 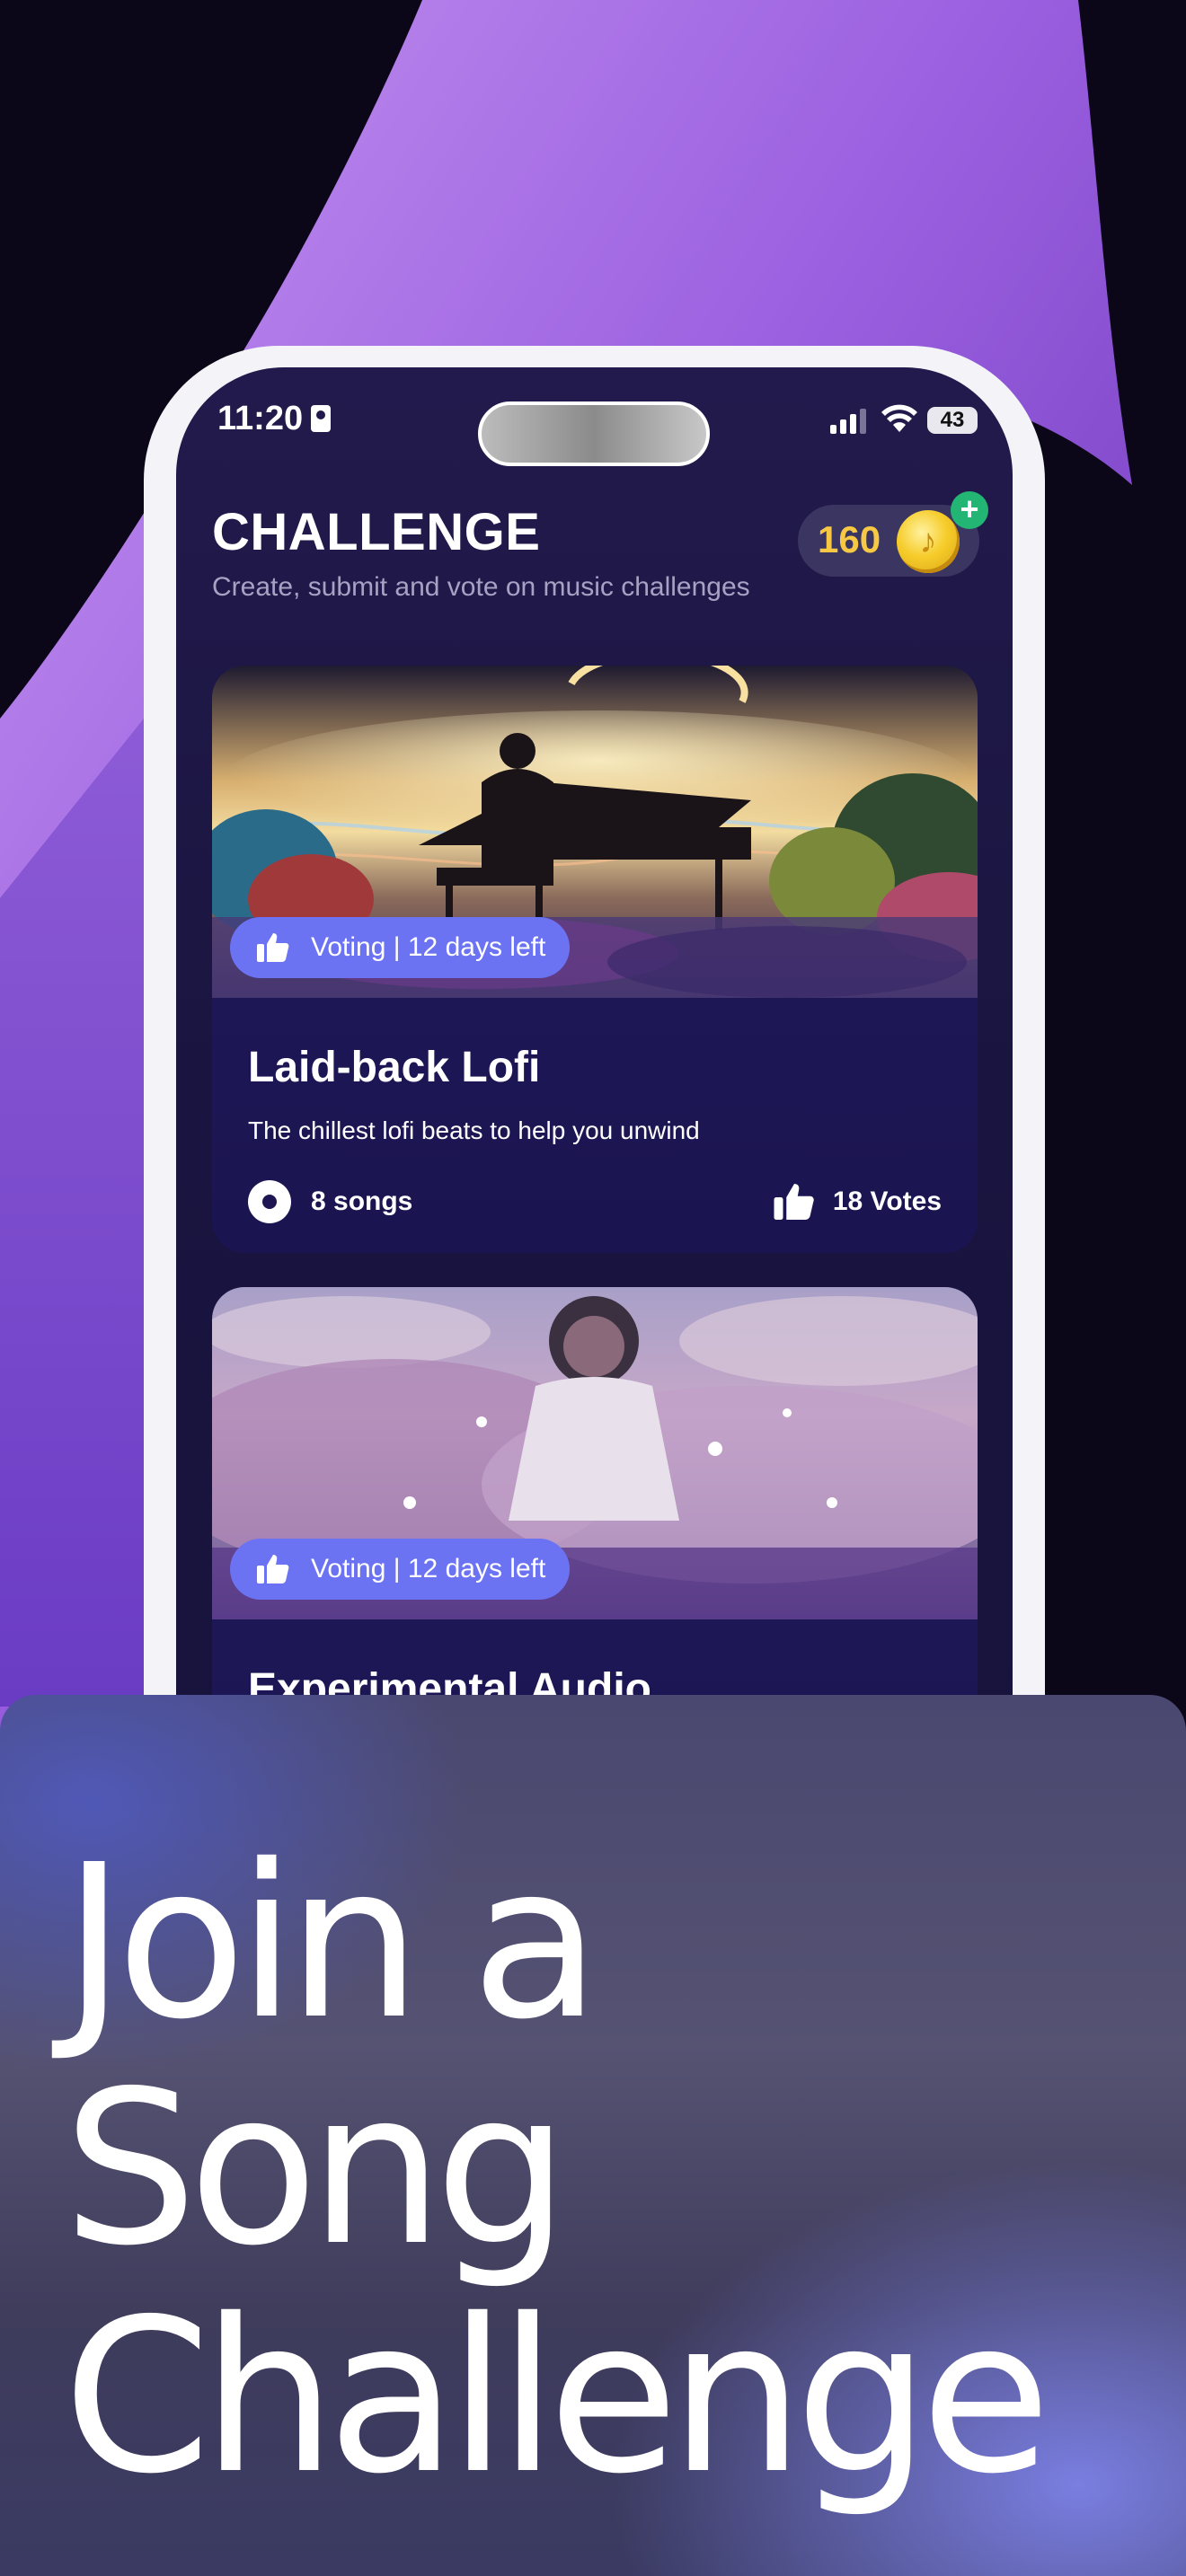 I want to click on card-title: Laid-back Lofi, so click(x=394, y=1067).